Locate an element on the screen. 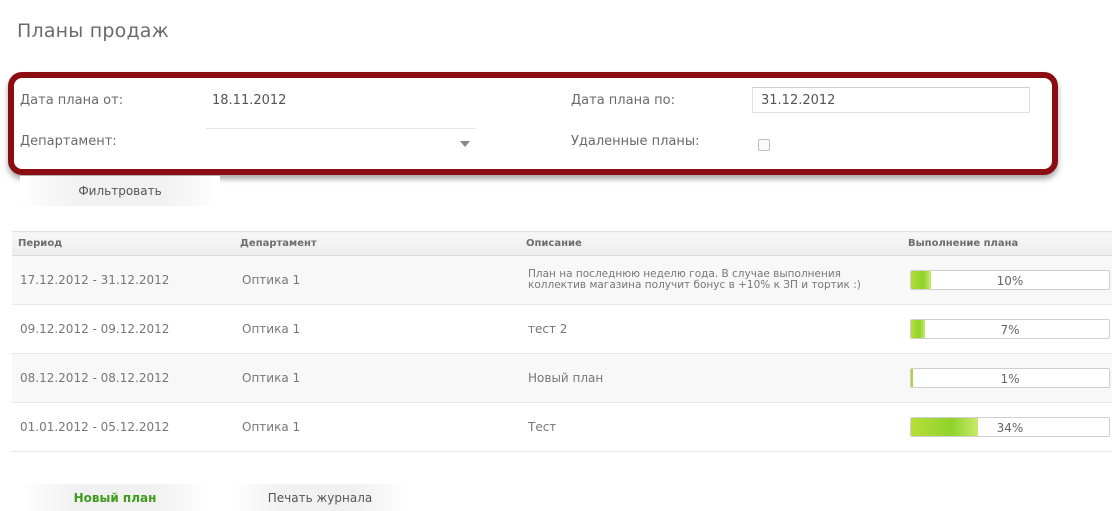 The width and height of the screenshot is (1119, 511). cell-description: тест 2 is located at coordinates (711, 329).